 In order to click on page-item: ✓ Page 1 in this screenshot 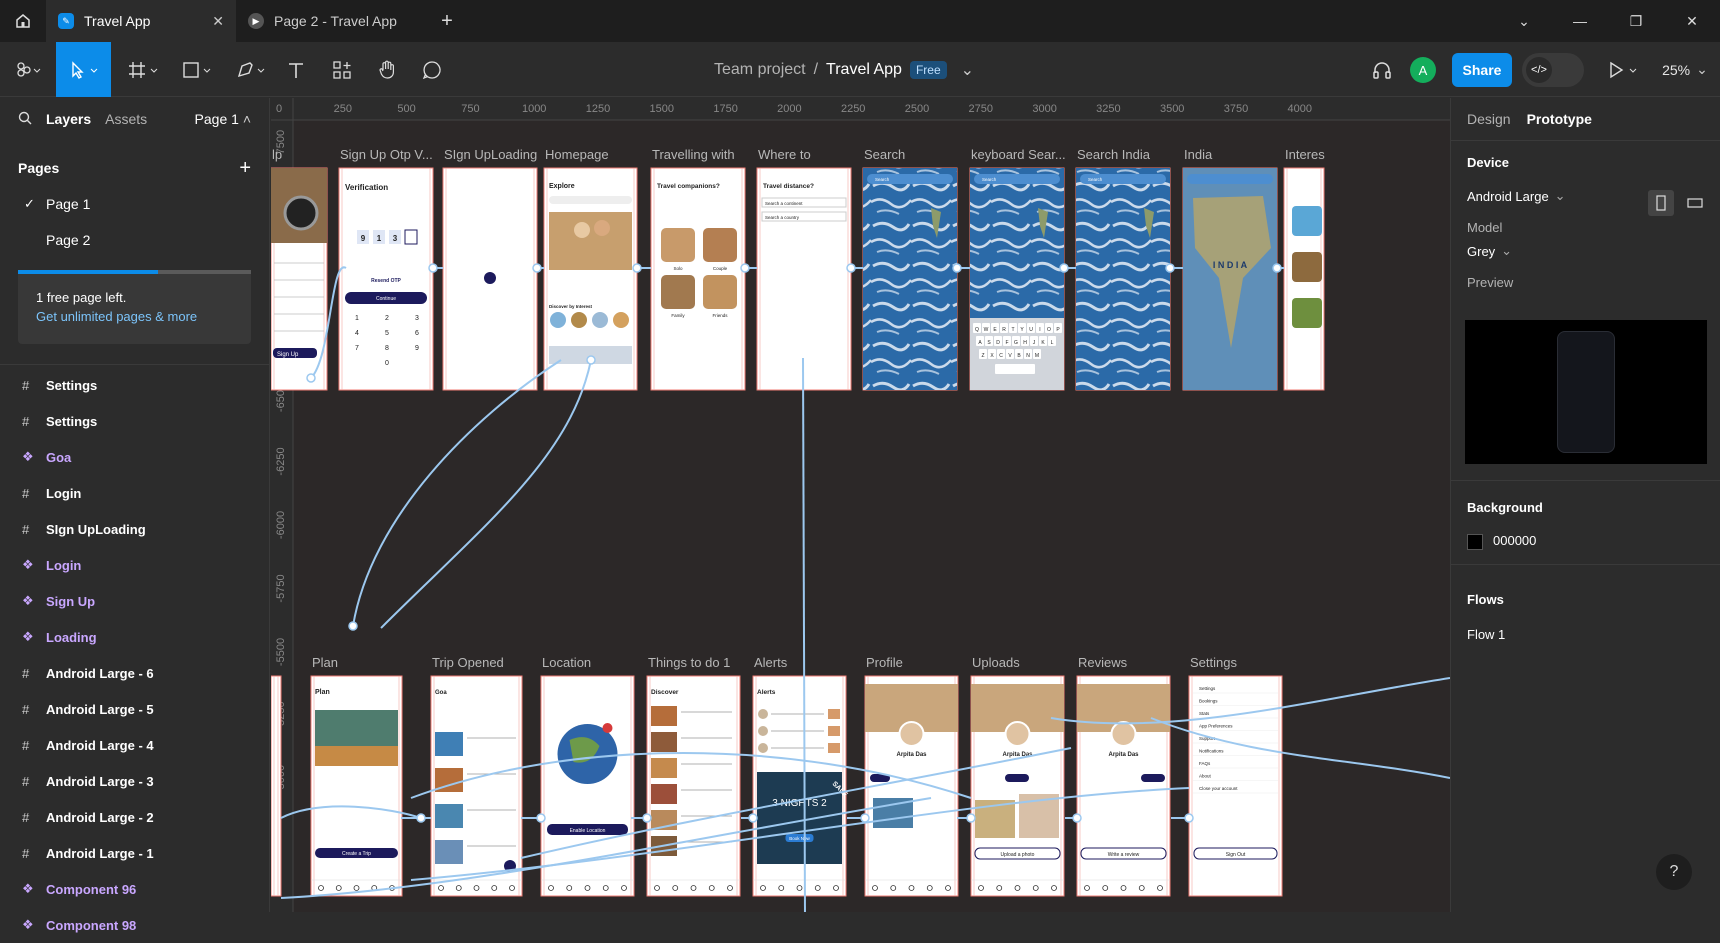, I will do `click(134, 204)`.